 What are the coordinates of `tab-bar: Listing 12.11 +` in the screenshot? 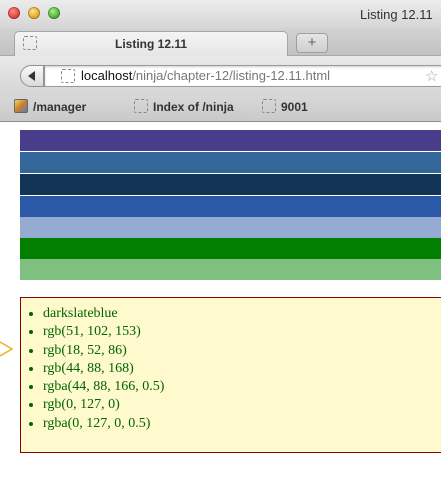 It's located at (220, 42).